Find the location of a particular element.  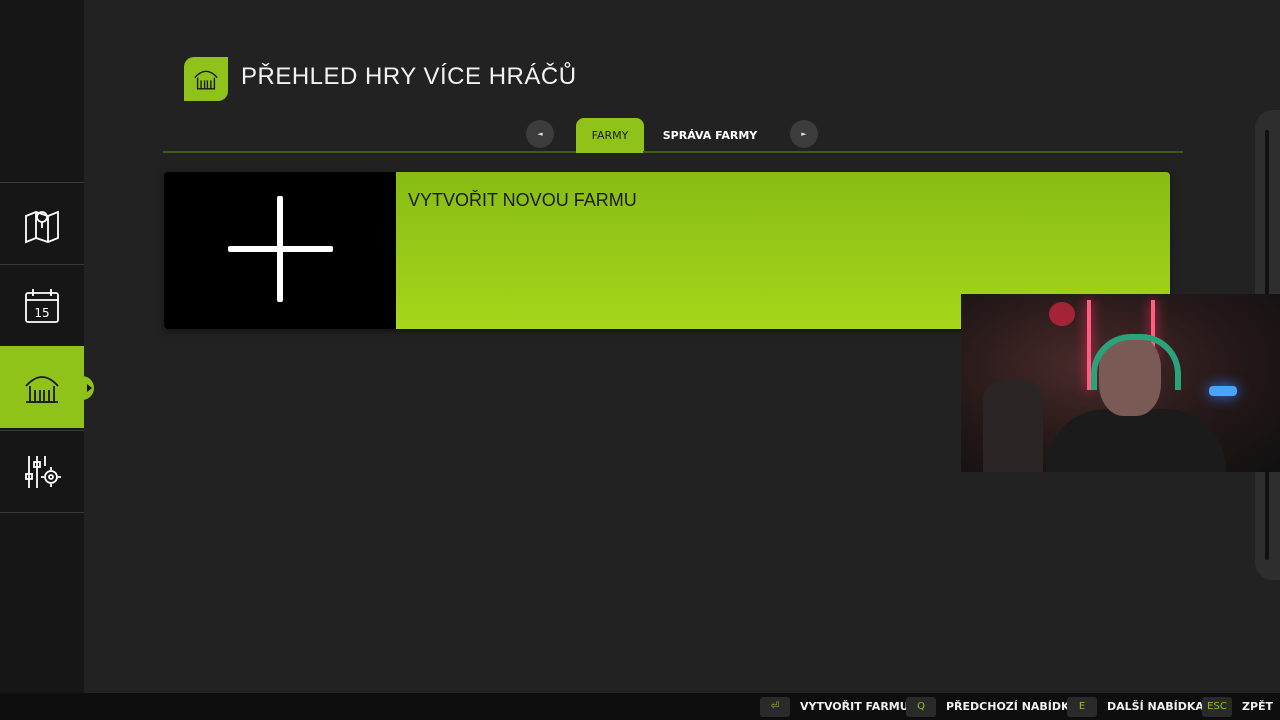

sidebar-item-farms is located at coordinates (47, 387).